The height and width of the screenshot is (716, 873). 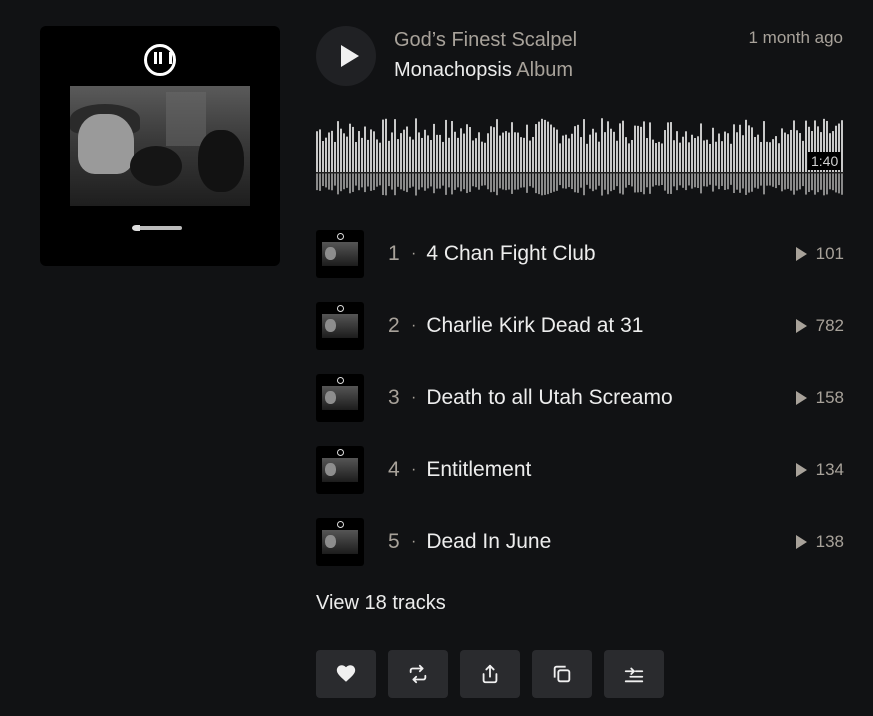 I want to click on track-play-count: 782, so click(x=819, y=326).